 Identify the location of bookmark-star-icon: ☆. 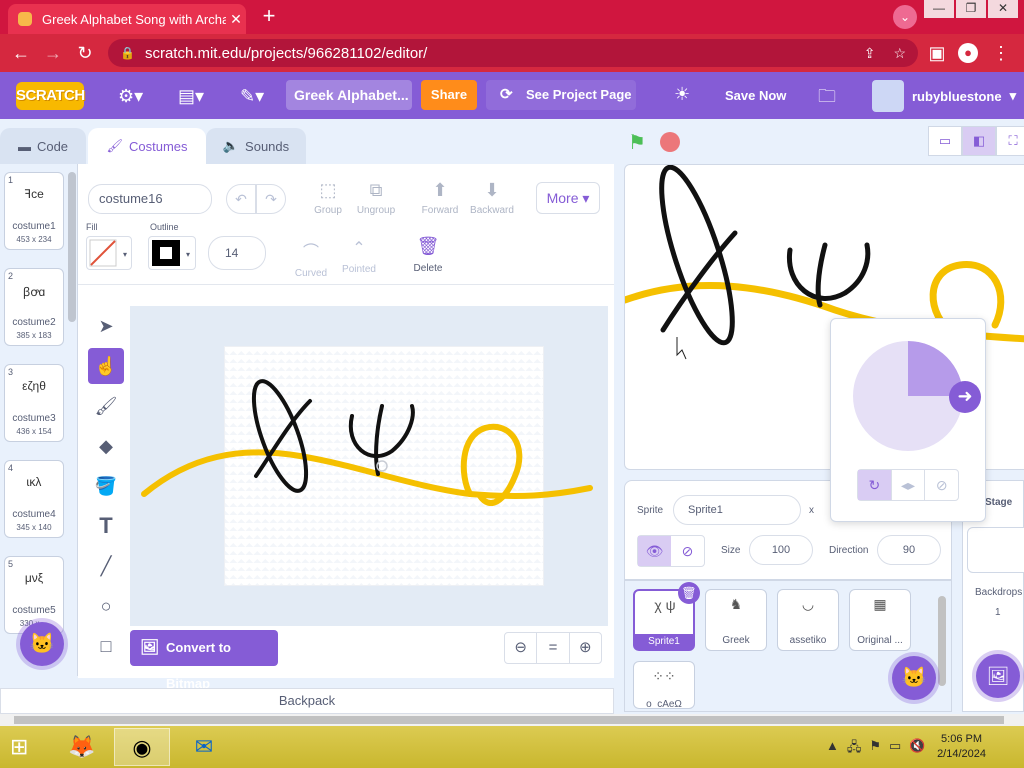
(899, 53).